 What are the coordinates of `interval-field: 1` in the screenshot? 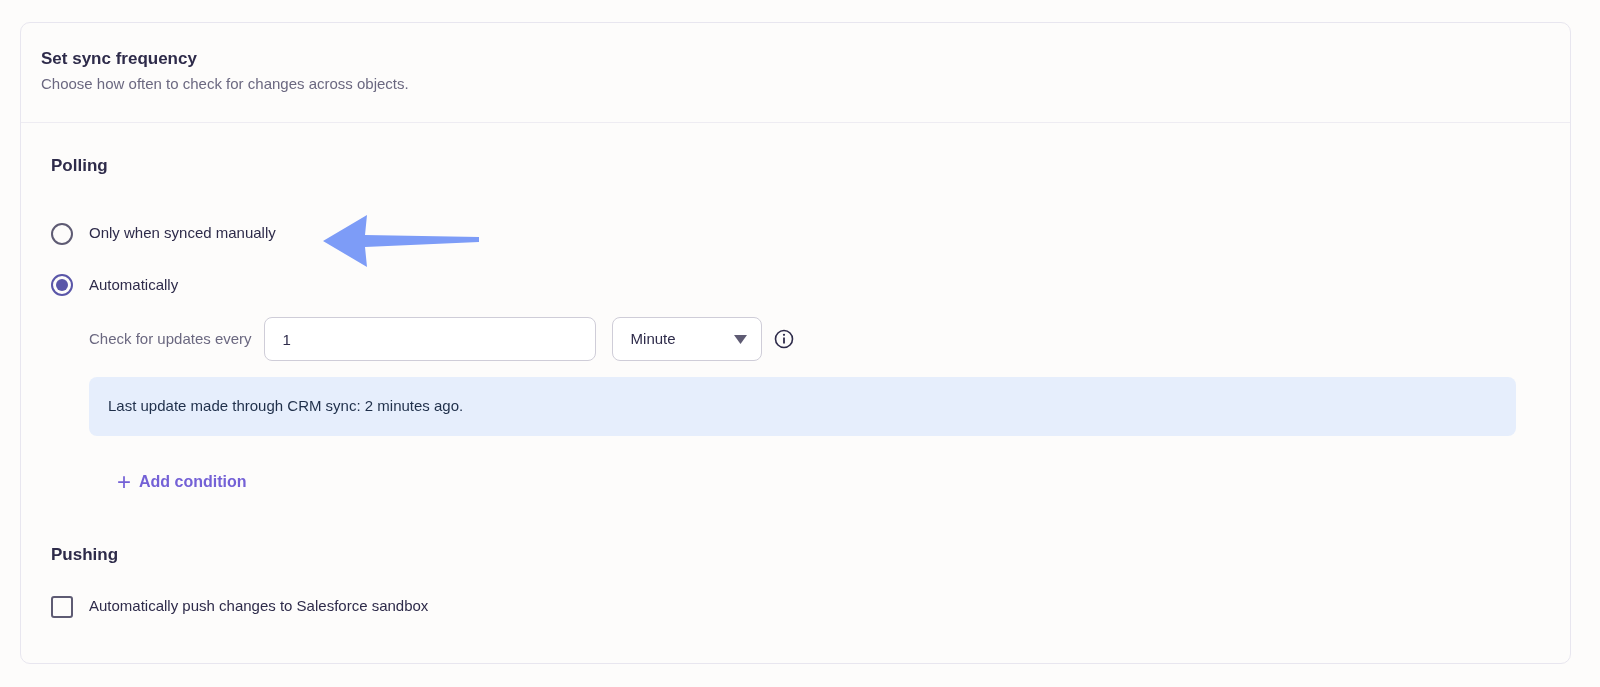 It's located at (429, 339).